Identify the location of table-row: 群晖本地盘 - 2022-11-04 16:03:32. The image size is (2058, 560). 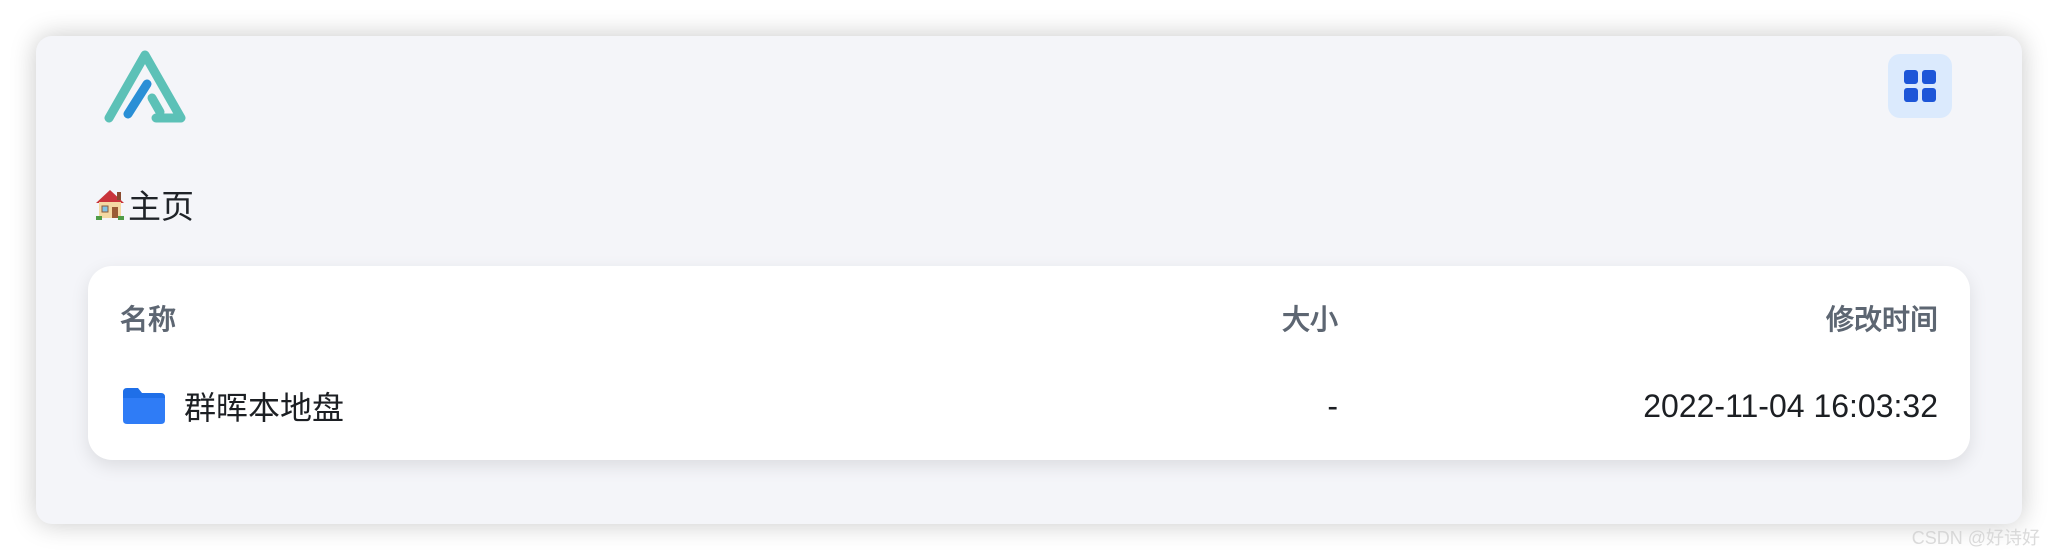
(1029, 406).